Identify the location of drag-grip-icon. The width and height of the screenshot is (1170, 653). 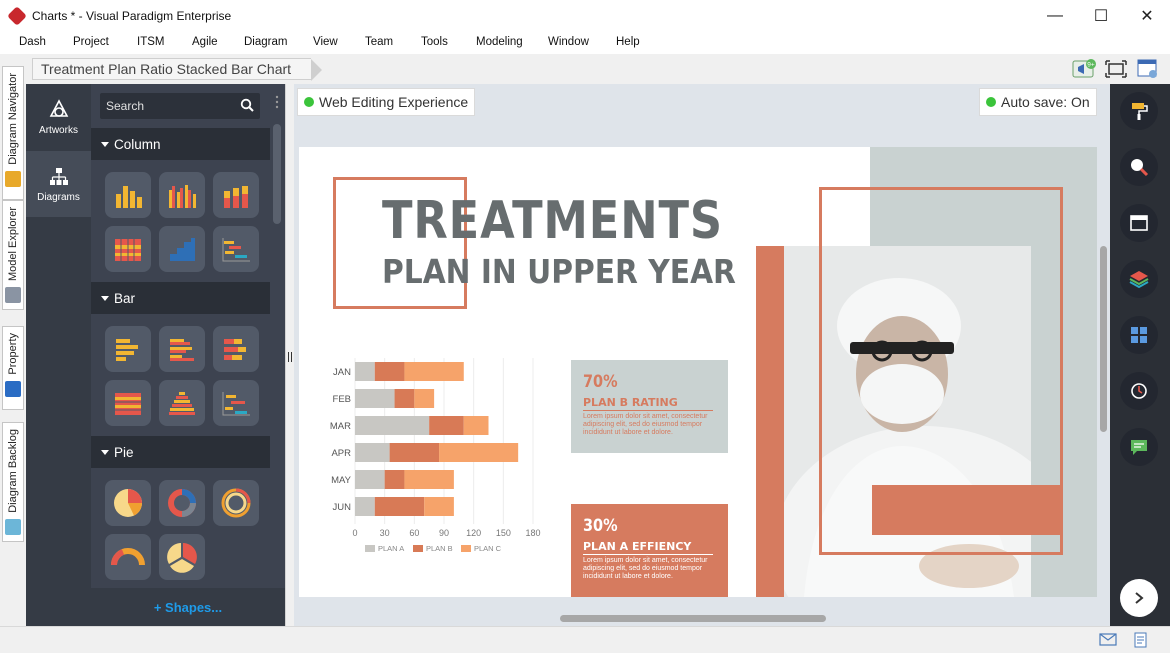
(277, 103).